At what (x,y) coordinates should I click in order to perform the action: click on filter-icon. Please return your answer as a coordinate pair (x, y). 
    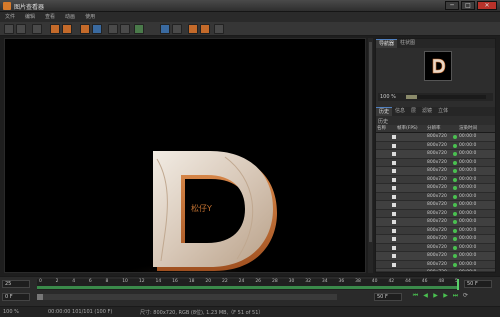
    Looking at the image, I should click on (205, 29).